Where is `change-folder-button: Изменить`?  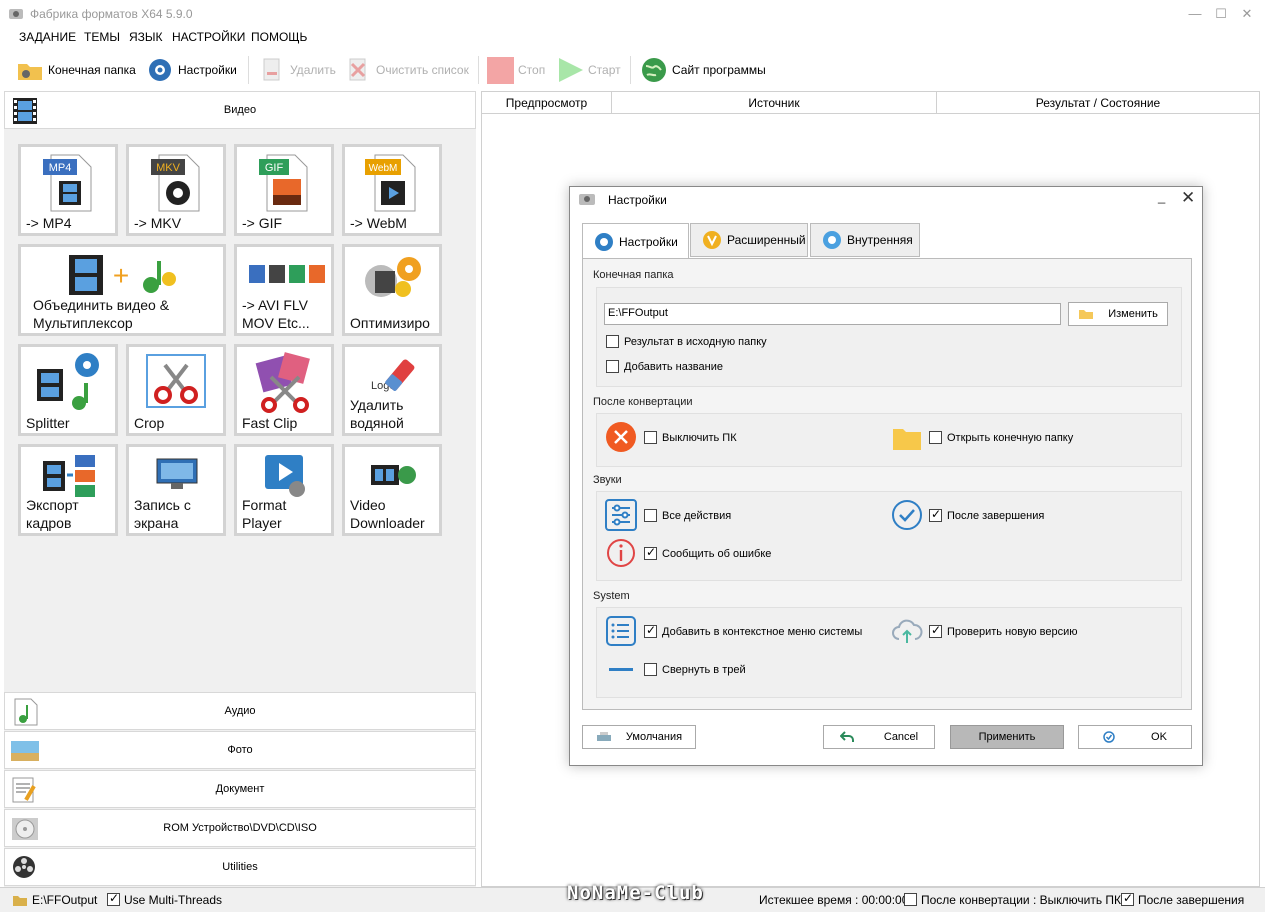 change-folder-button: Изменить is located at coordinates (1118, 314).